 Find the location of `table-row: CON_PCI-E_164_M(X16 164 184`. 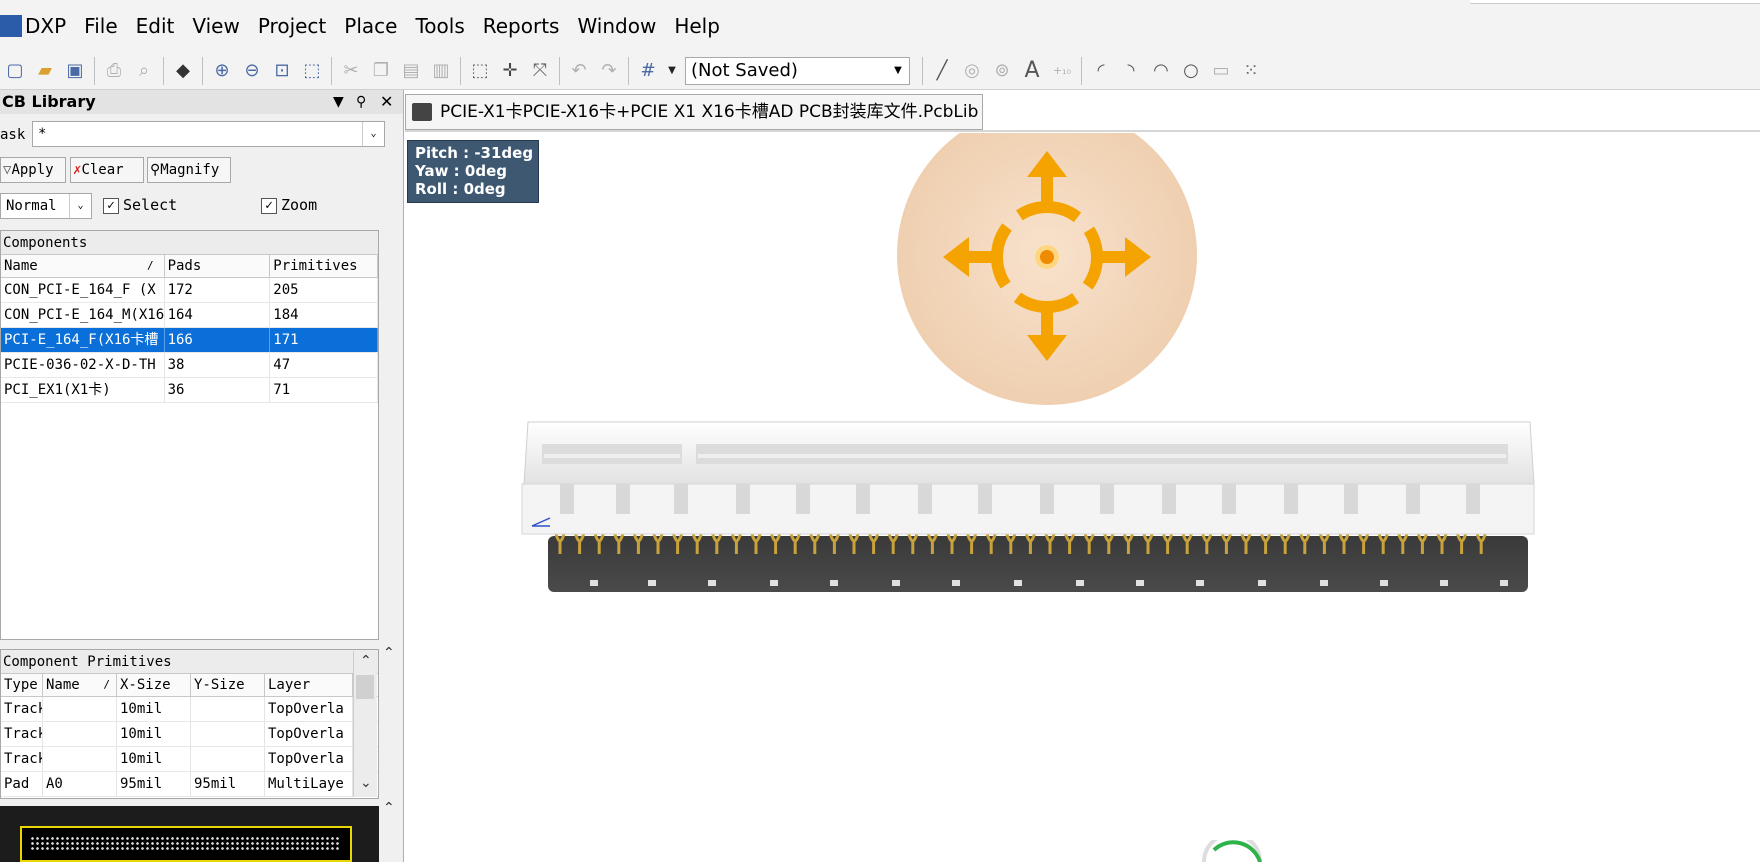

table-row: CON_PCI-E_164_M(X16 164 184 is located at coordinates (189, 315).